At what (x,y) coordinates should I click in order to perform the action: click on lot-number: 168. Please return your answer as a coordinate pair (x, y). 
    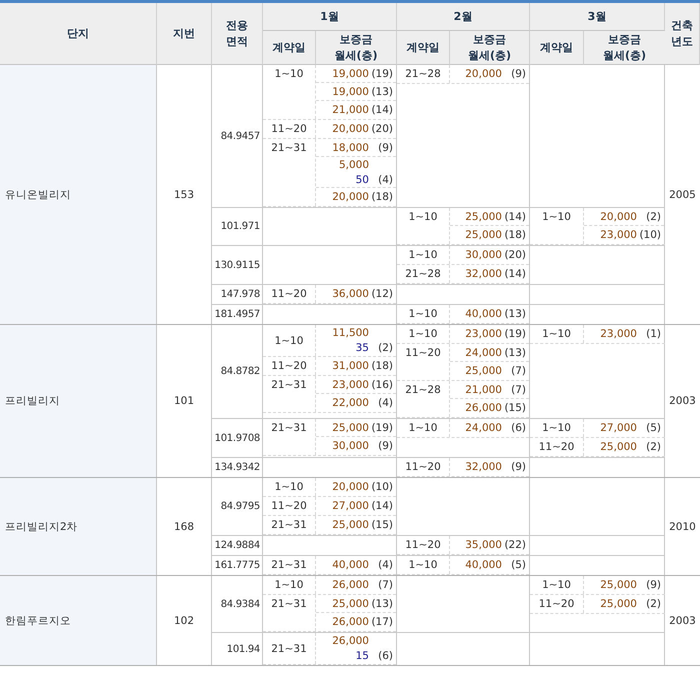
    Looking at the image, I should click on (184, 526).